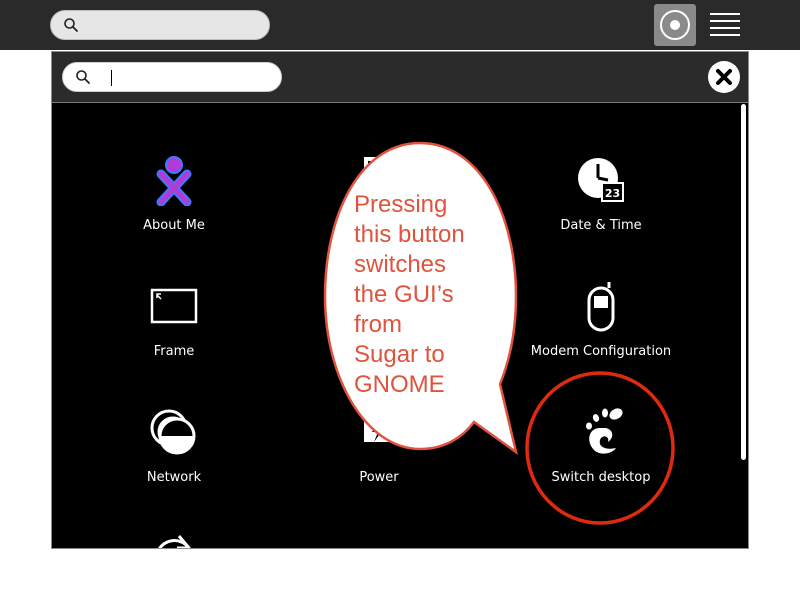 This screenshot has height=600, width=800. I want to click on power-icon, so click(379, 433).